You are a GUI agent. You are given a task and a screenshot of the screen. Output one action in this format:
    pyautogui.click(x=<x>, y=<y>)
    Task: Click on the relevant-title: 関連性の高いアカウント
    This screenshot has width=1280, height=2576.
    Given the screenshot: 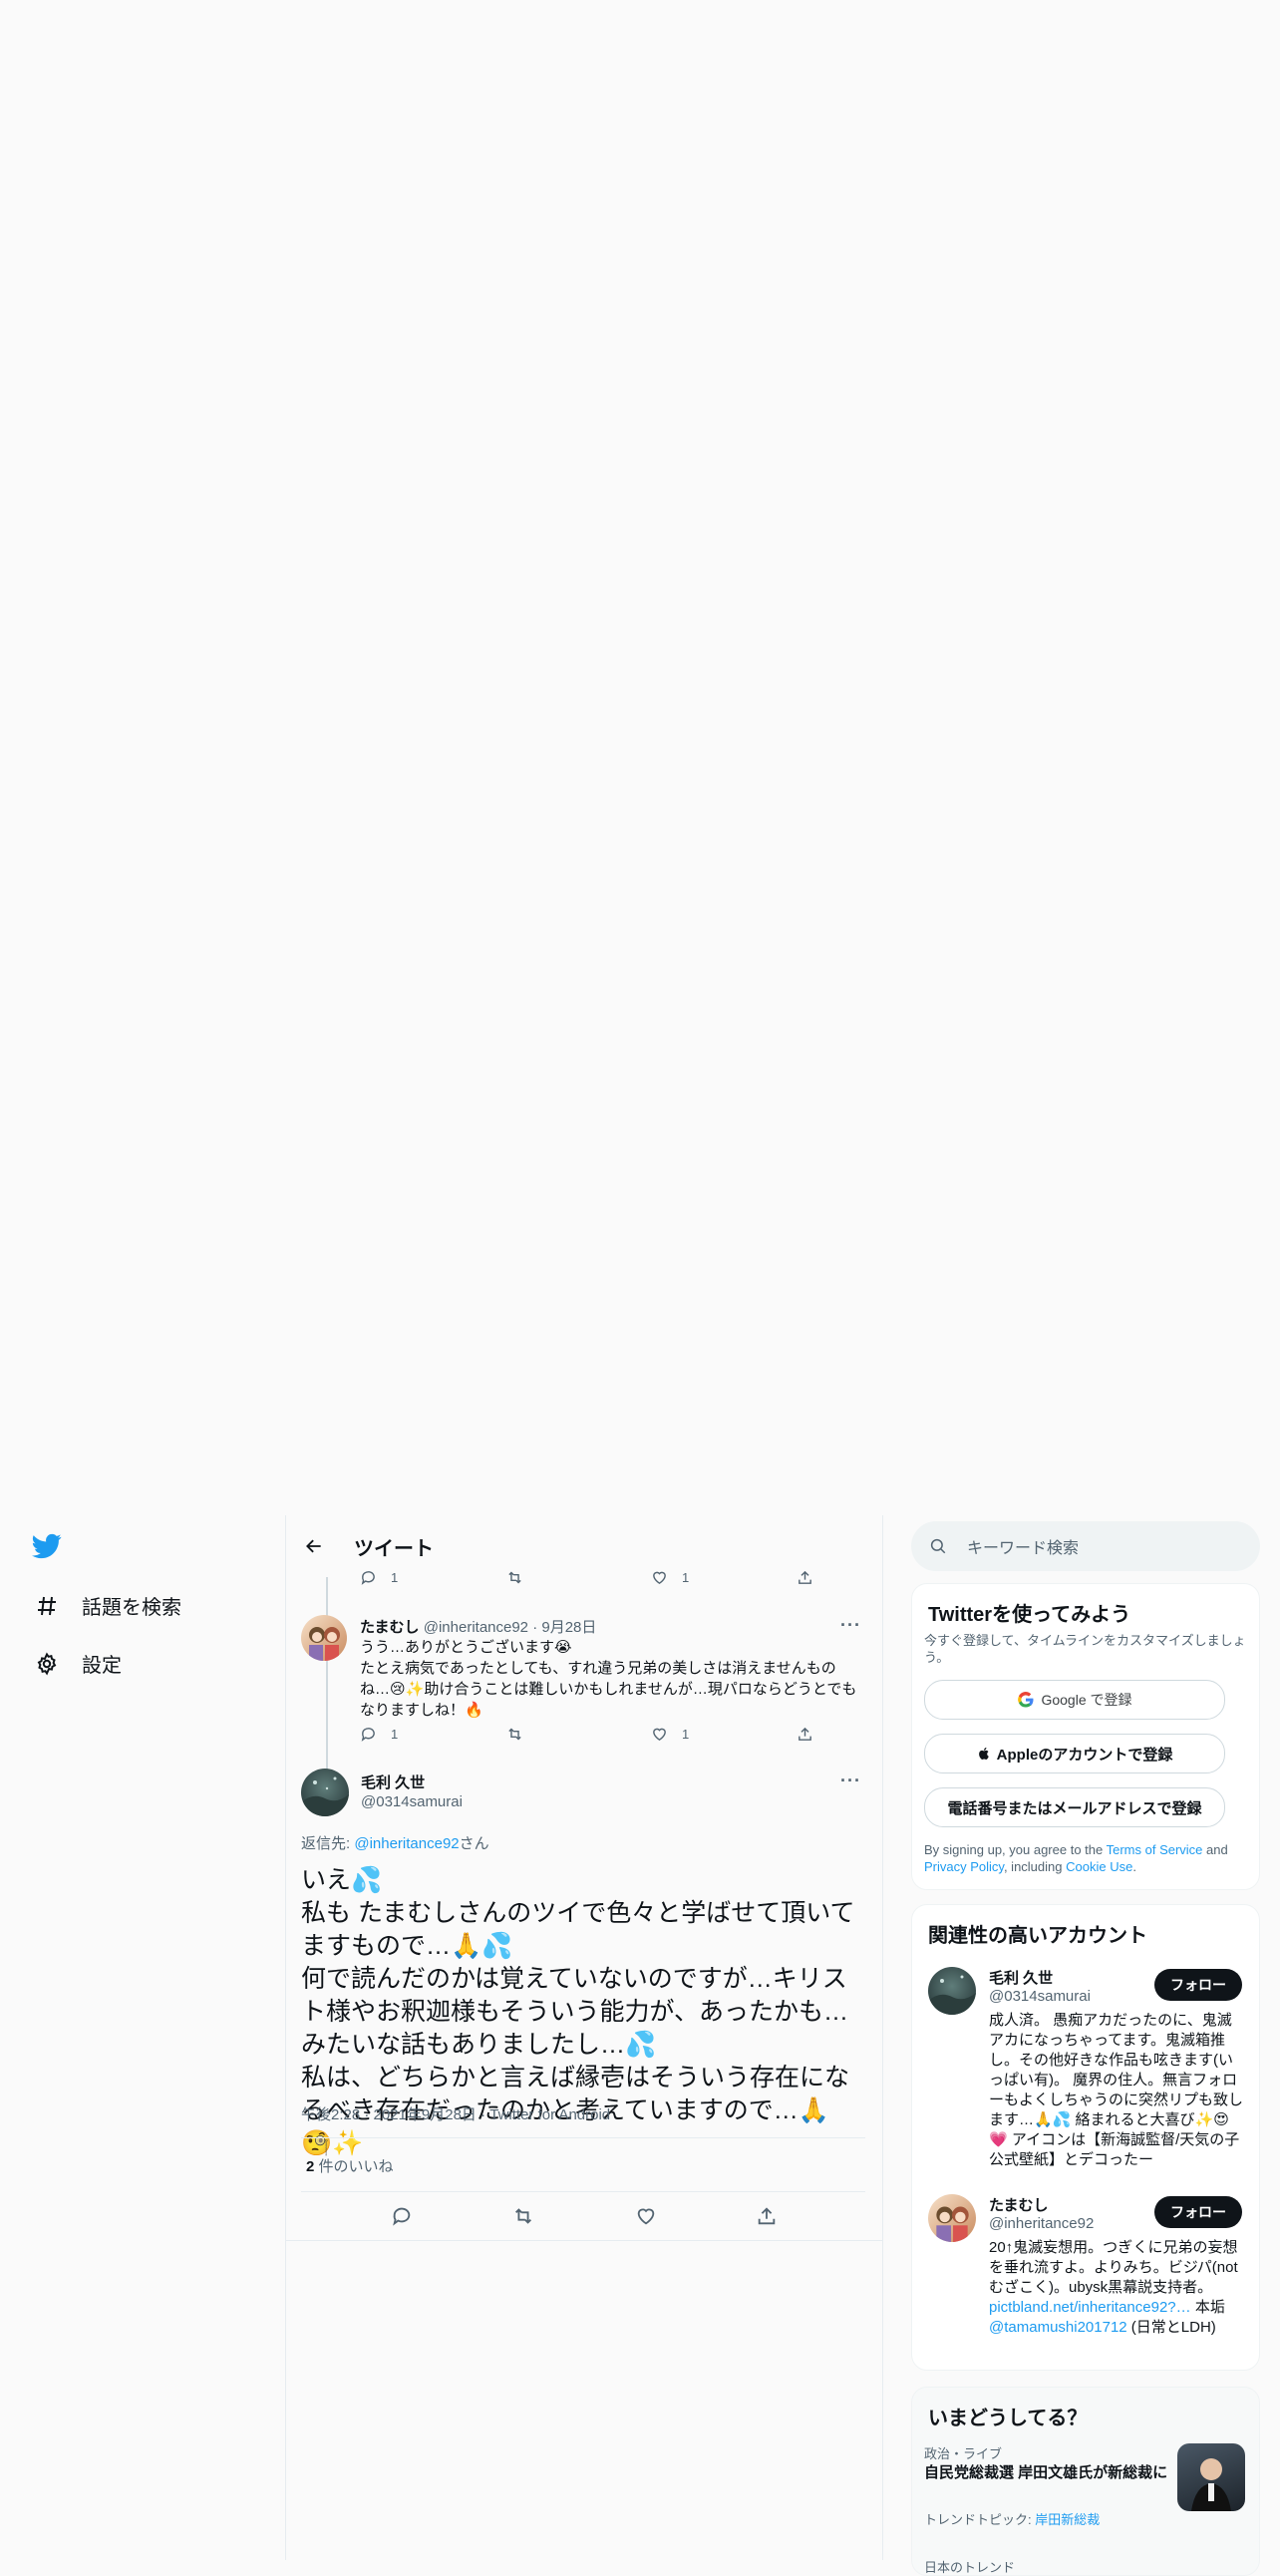 What is the action you would take?
    pyautogui.click(x=1037, y=1936)
    